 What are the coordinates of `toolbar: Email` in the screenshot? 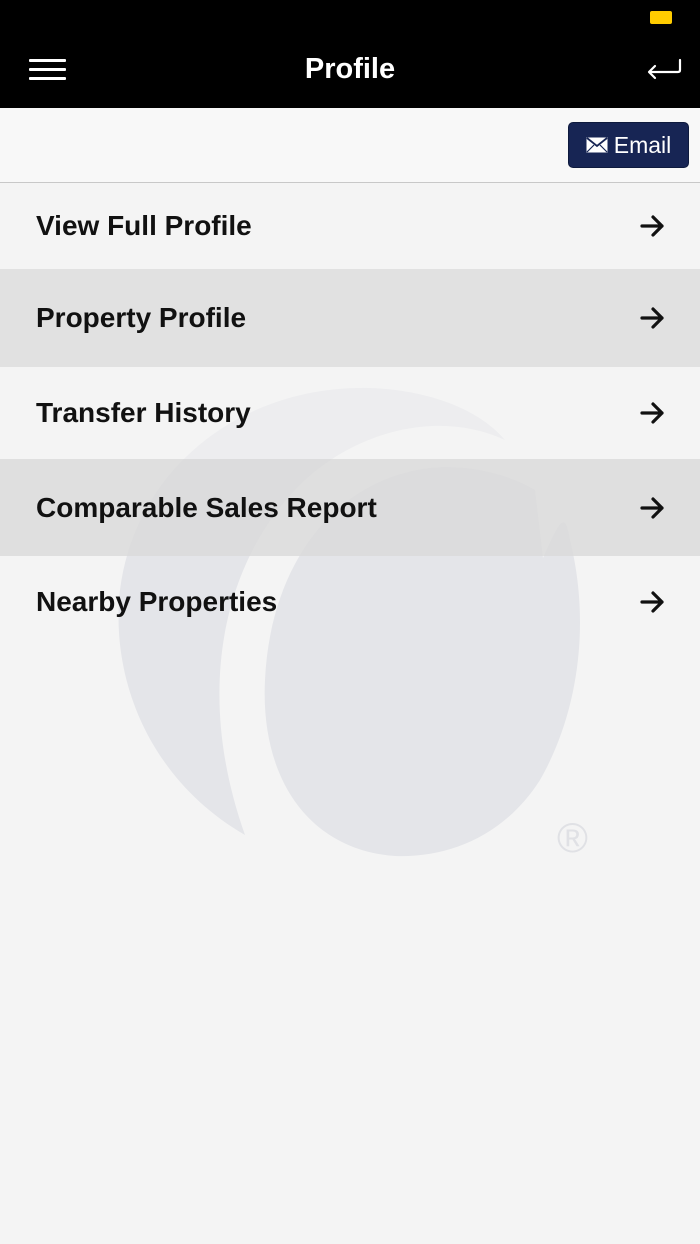 It's located at (350, 145).